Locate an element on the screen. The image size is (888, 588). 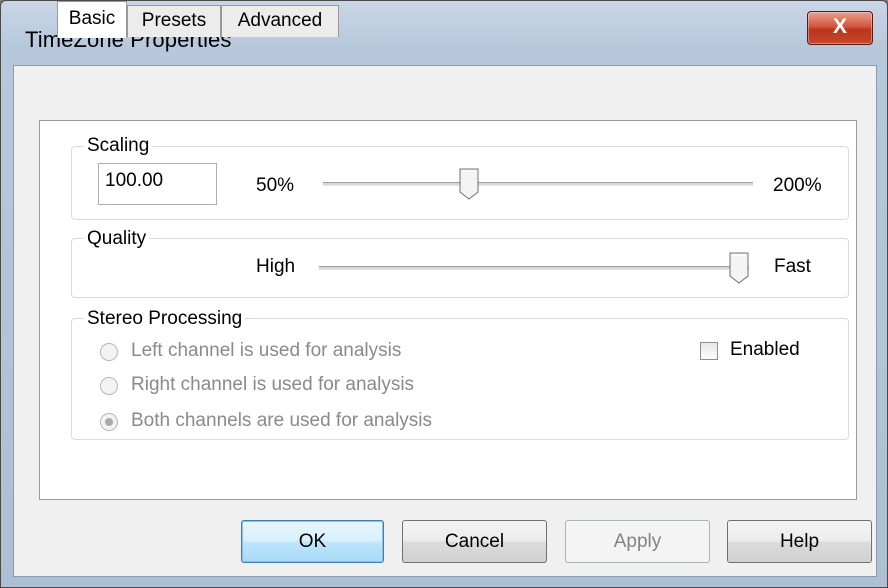
cancel-button: Cancel is located at coordinates (474, 541).